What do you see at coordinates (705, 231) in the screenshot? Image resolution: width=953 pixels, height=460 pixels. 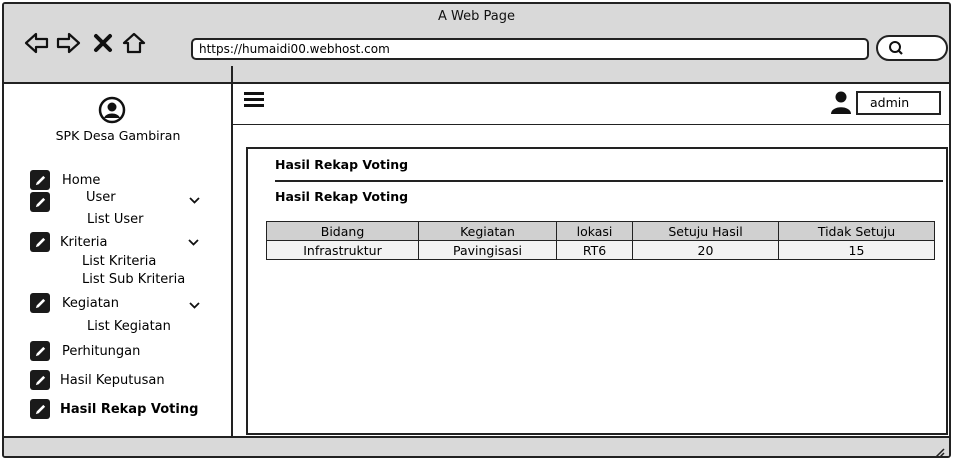 I see `column-header: Setuju Hasil` at bounding box center [705, 231].